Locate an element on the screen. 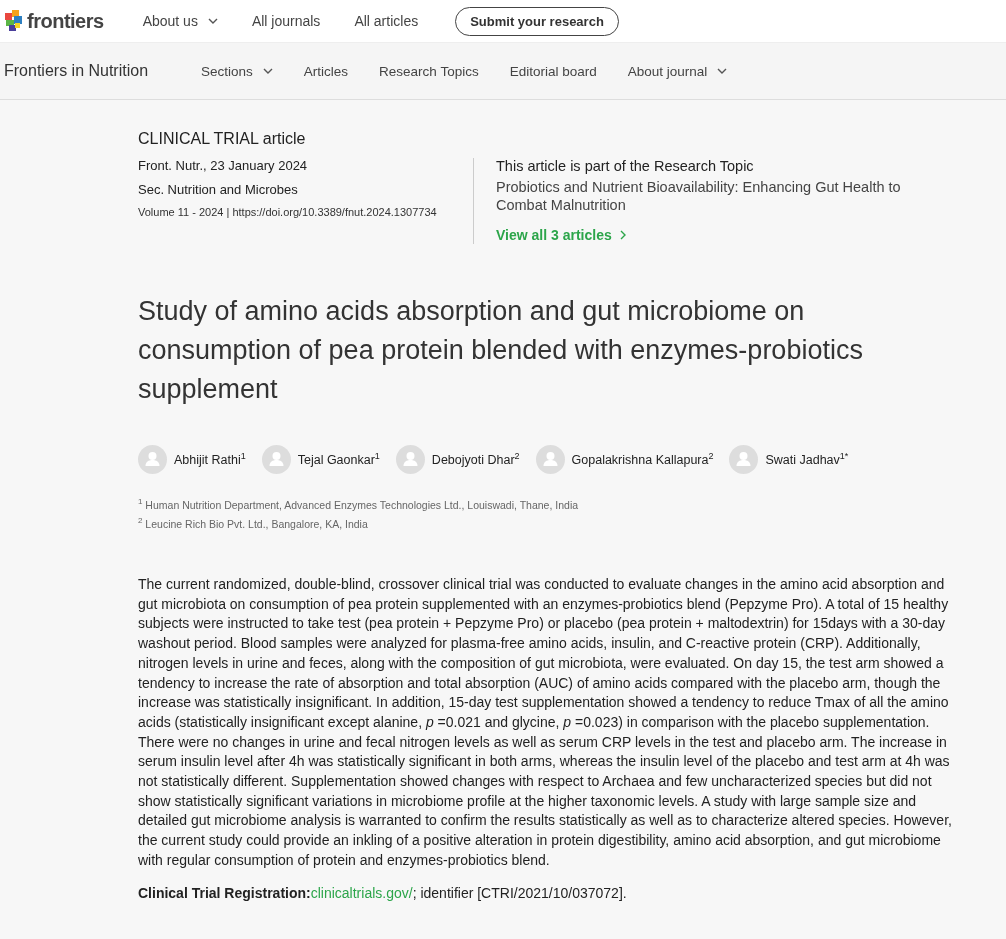 The image size is (1006, 939). nav-link: Sections is located at coordinates (237, 71).